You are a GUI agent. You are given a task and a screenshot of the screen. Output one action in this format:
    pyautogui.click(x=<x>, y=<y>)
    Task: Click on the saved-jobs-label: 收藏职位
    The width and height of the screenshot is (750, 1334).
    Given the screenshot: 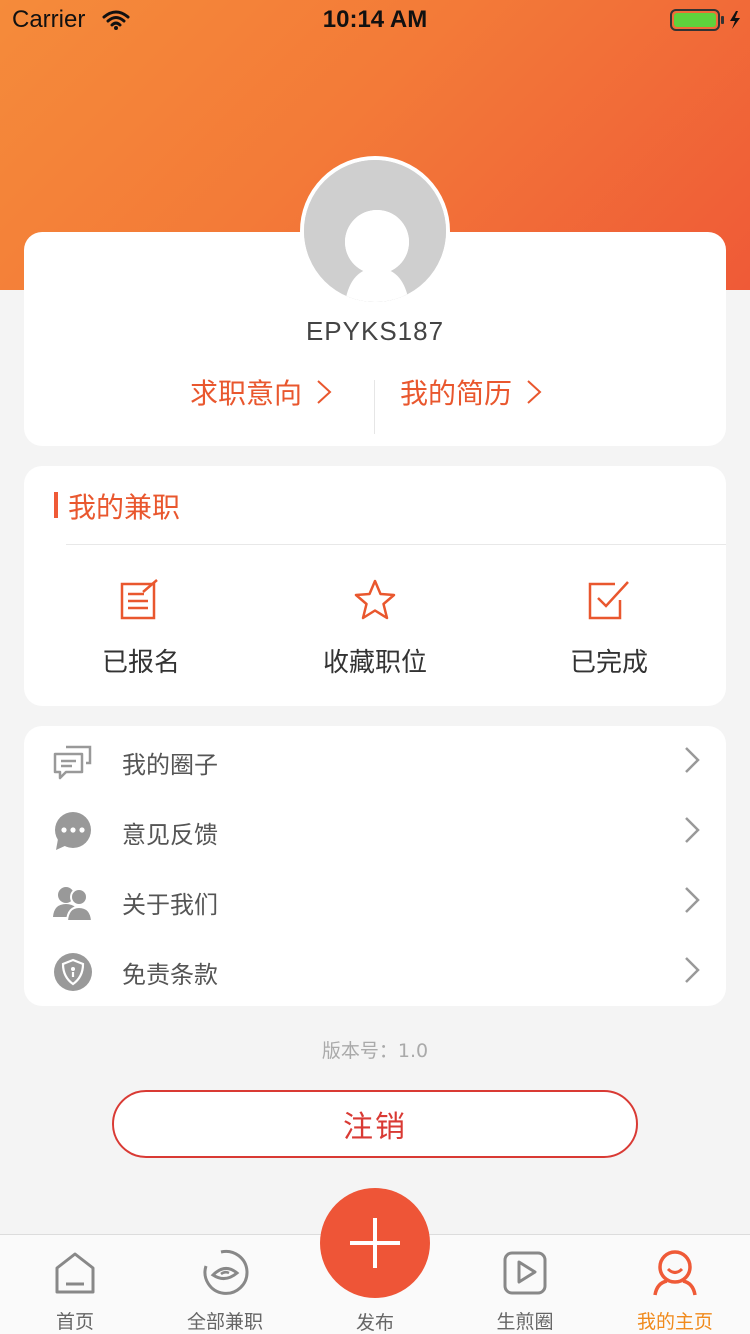 What is the action you would take?
    pyautogui.click(x=374, y=663)
    